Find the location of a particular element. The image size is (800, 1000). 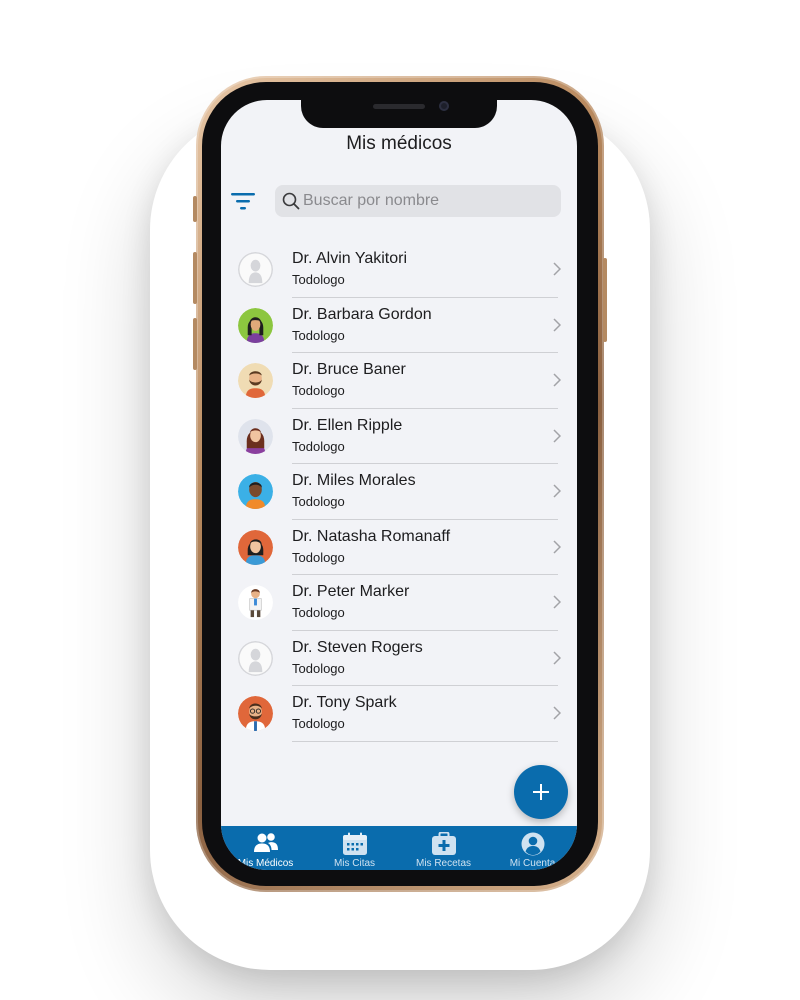

tab-mis-medicos: Mis Médicos is located at coordinates (265, 848).